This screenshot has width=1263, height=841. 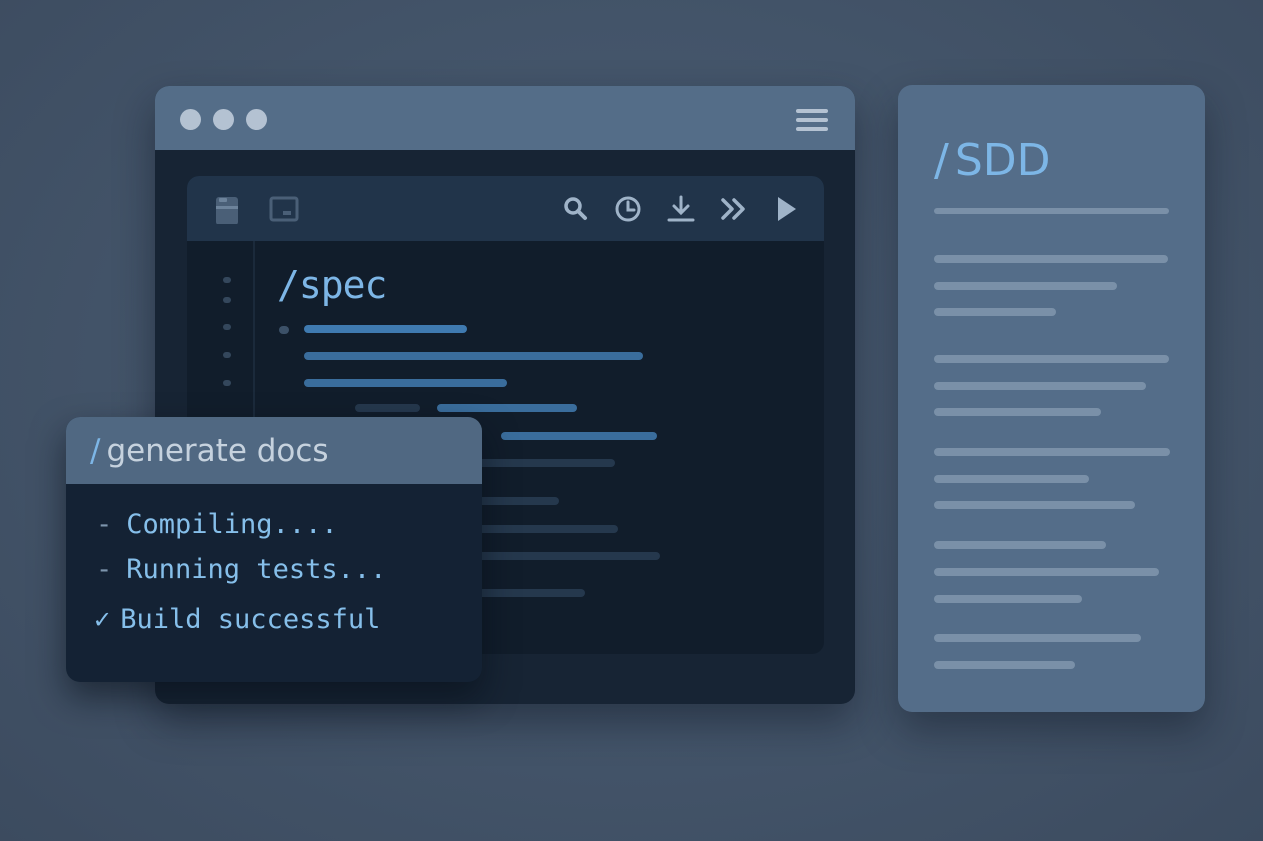 What do you see at coordinates (505, 118) in the screenshot?
I see `window-titlebar` at bounding box center [505, 118].